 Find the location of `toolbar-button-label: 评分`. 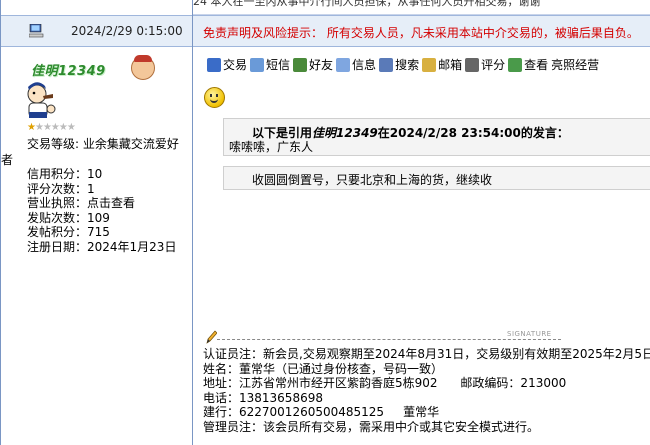

toolbar-button-label: 评分 is located at coordinates (493, 65).